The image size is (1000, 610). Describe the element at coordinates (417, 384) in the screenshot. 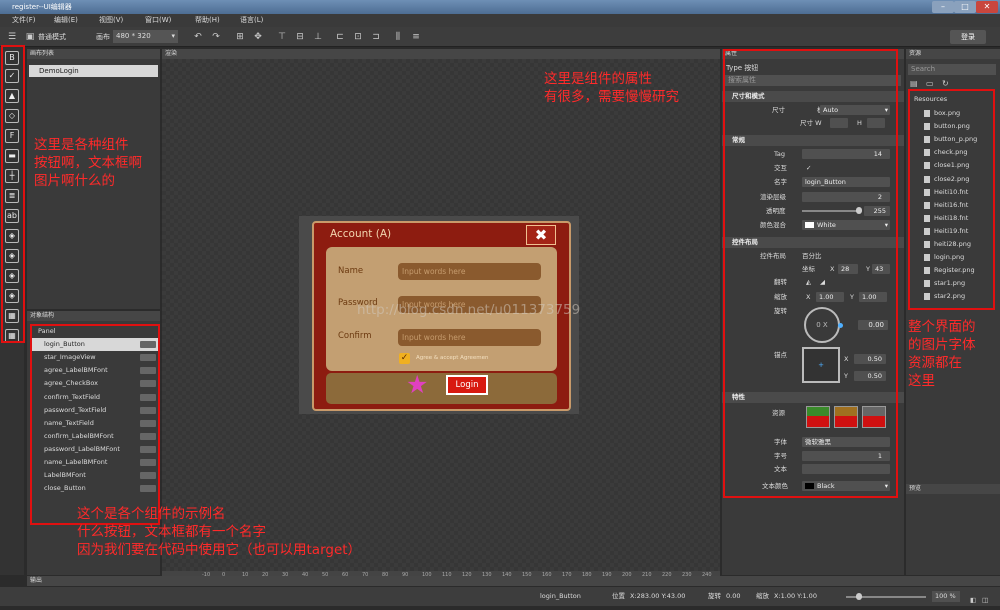

I see `star-icon: ★` at that location.